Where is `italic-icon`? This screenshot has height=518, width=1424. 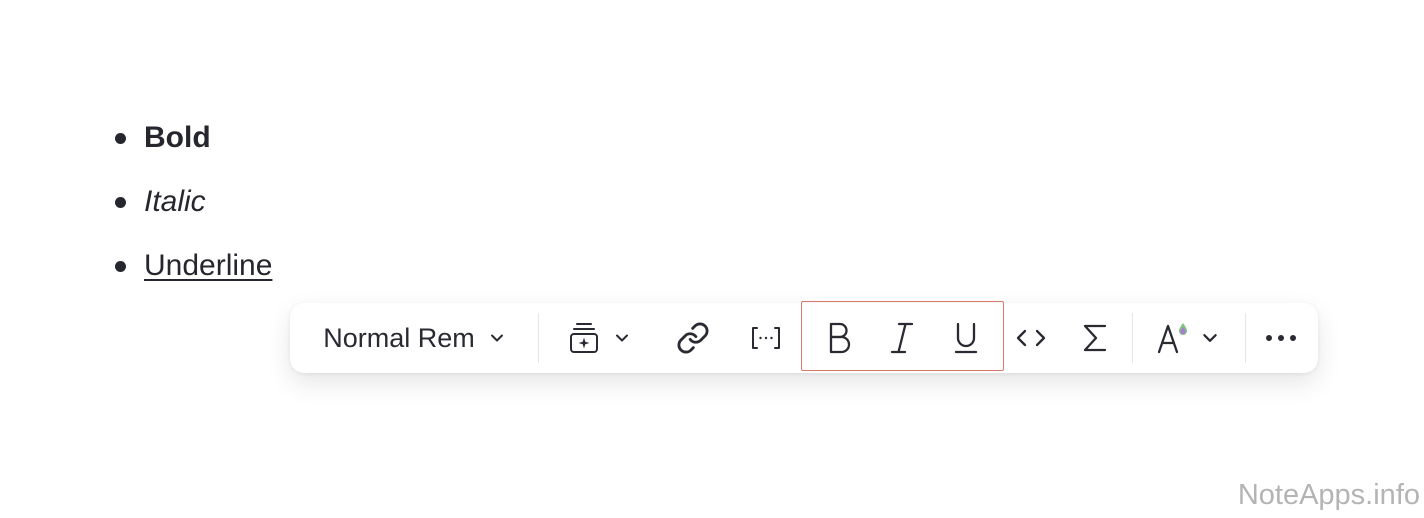 italic-icon is located at coordinates (902, 338).